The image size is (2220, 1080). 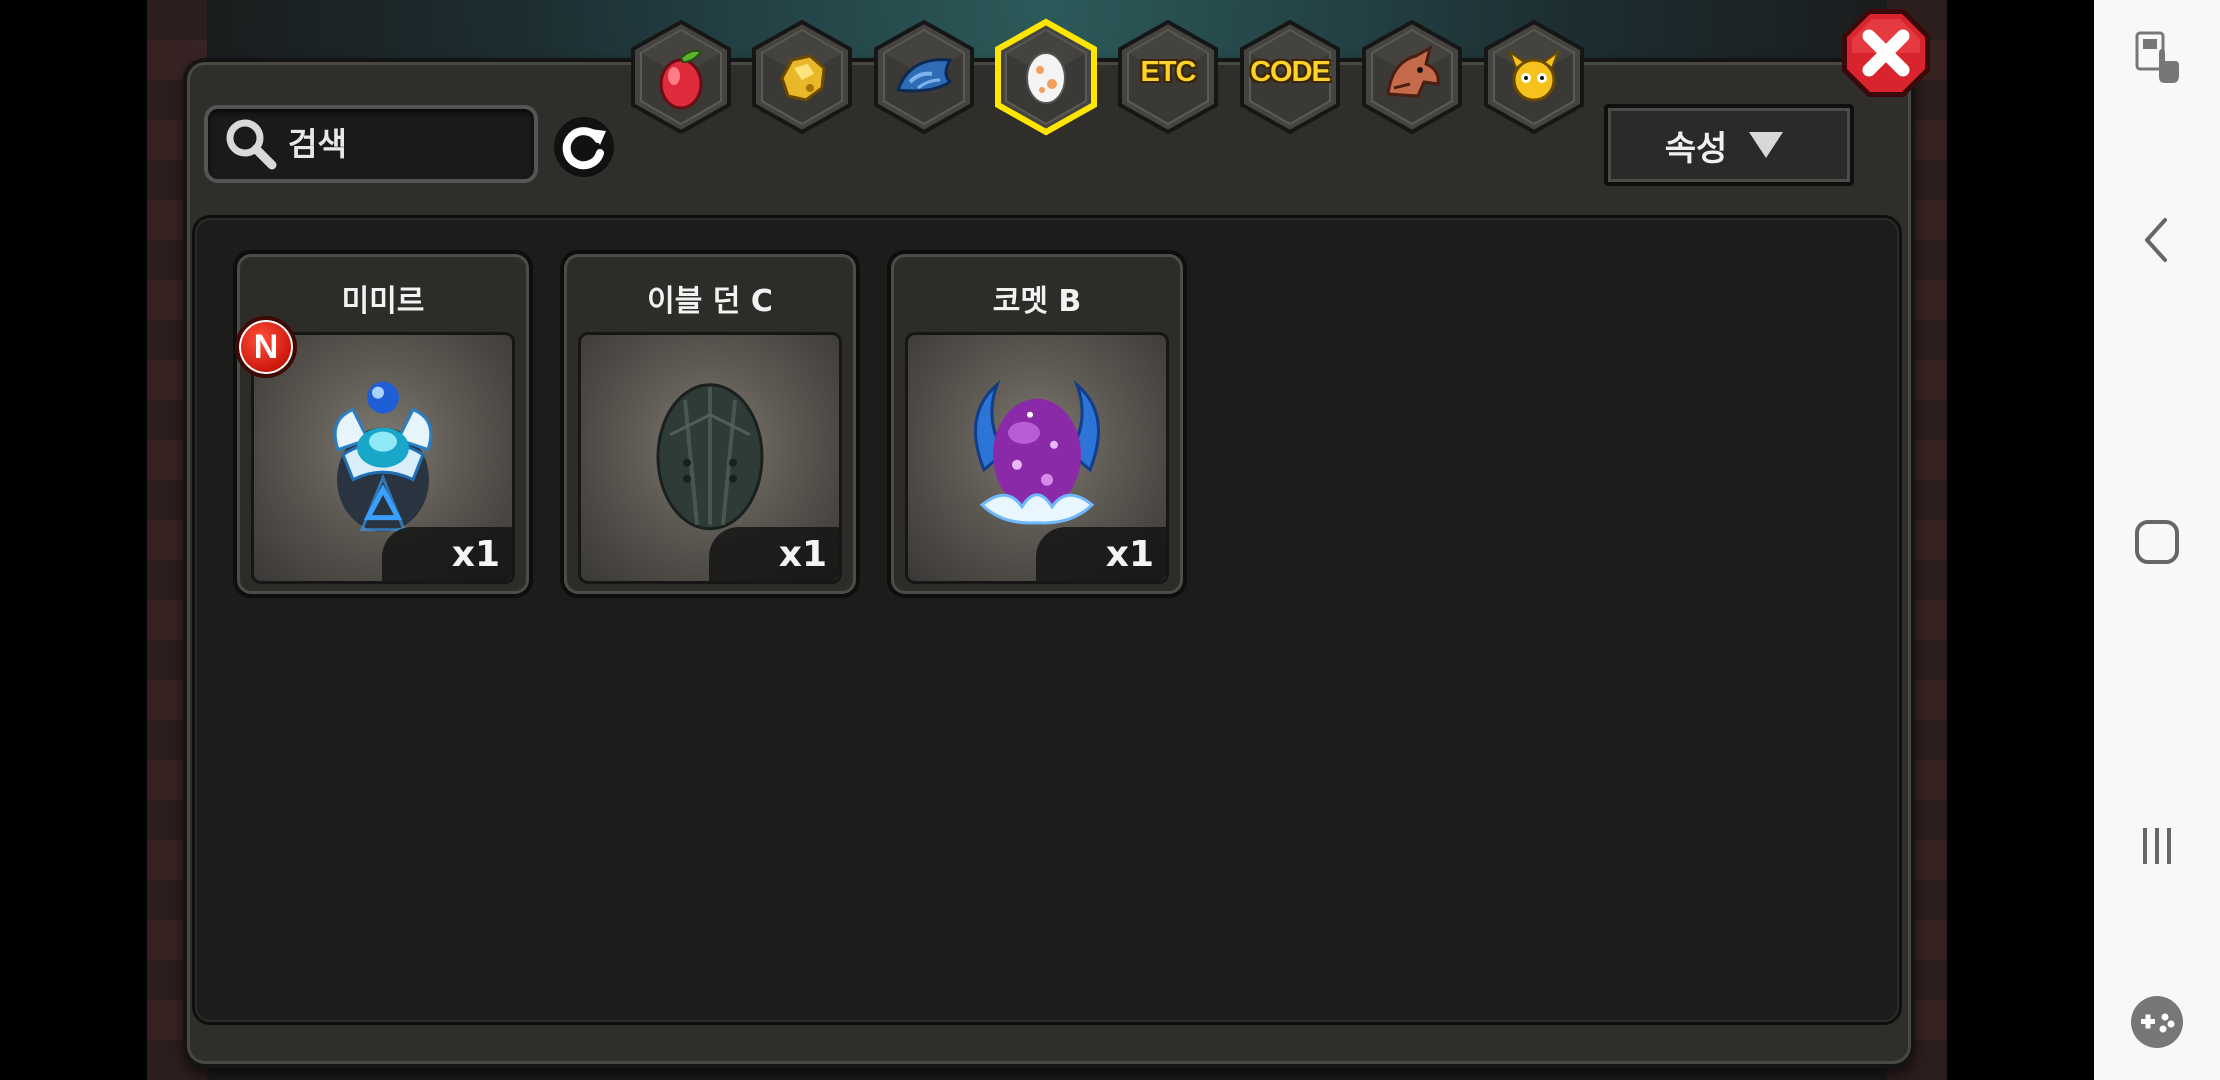 I want to click on home-icon, so click(x=2157, y=542).